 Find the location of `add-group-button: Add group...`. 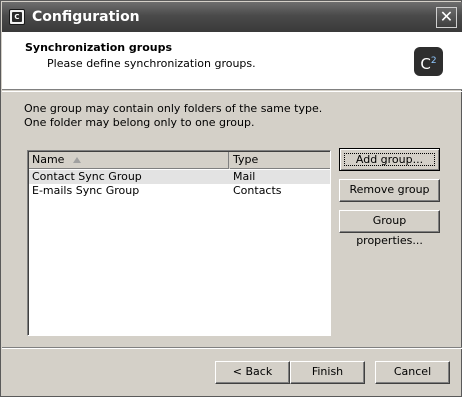

add-group-button: Add group... is located at coordinates (389, 159).